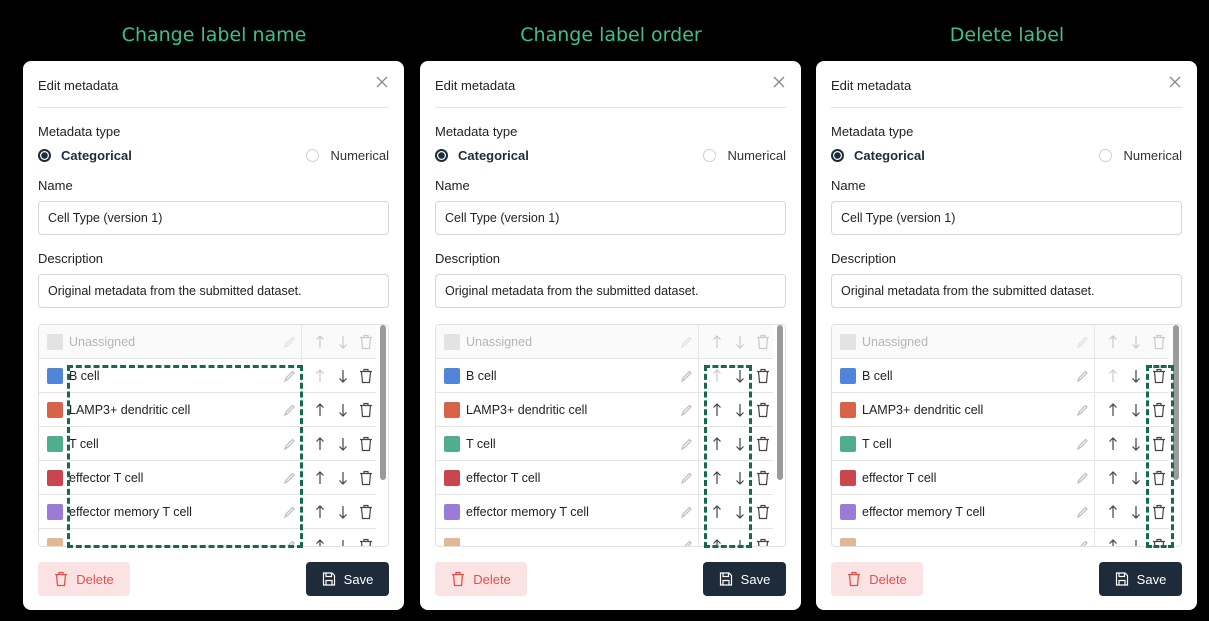  What do you see at coordinates (610, 218) in the screenshot?
I see `name-field: Cell Type (version 1)` at bounding box center [610, 218].